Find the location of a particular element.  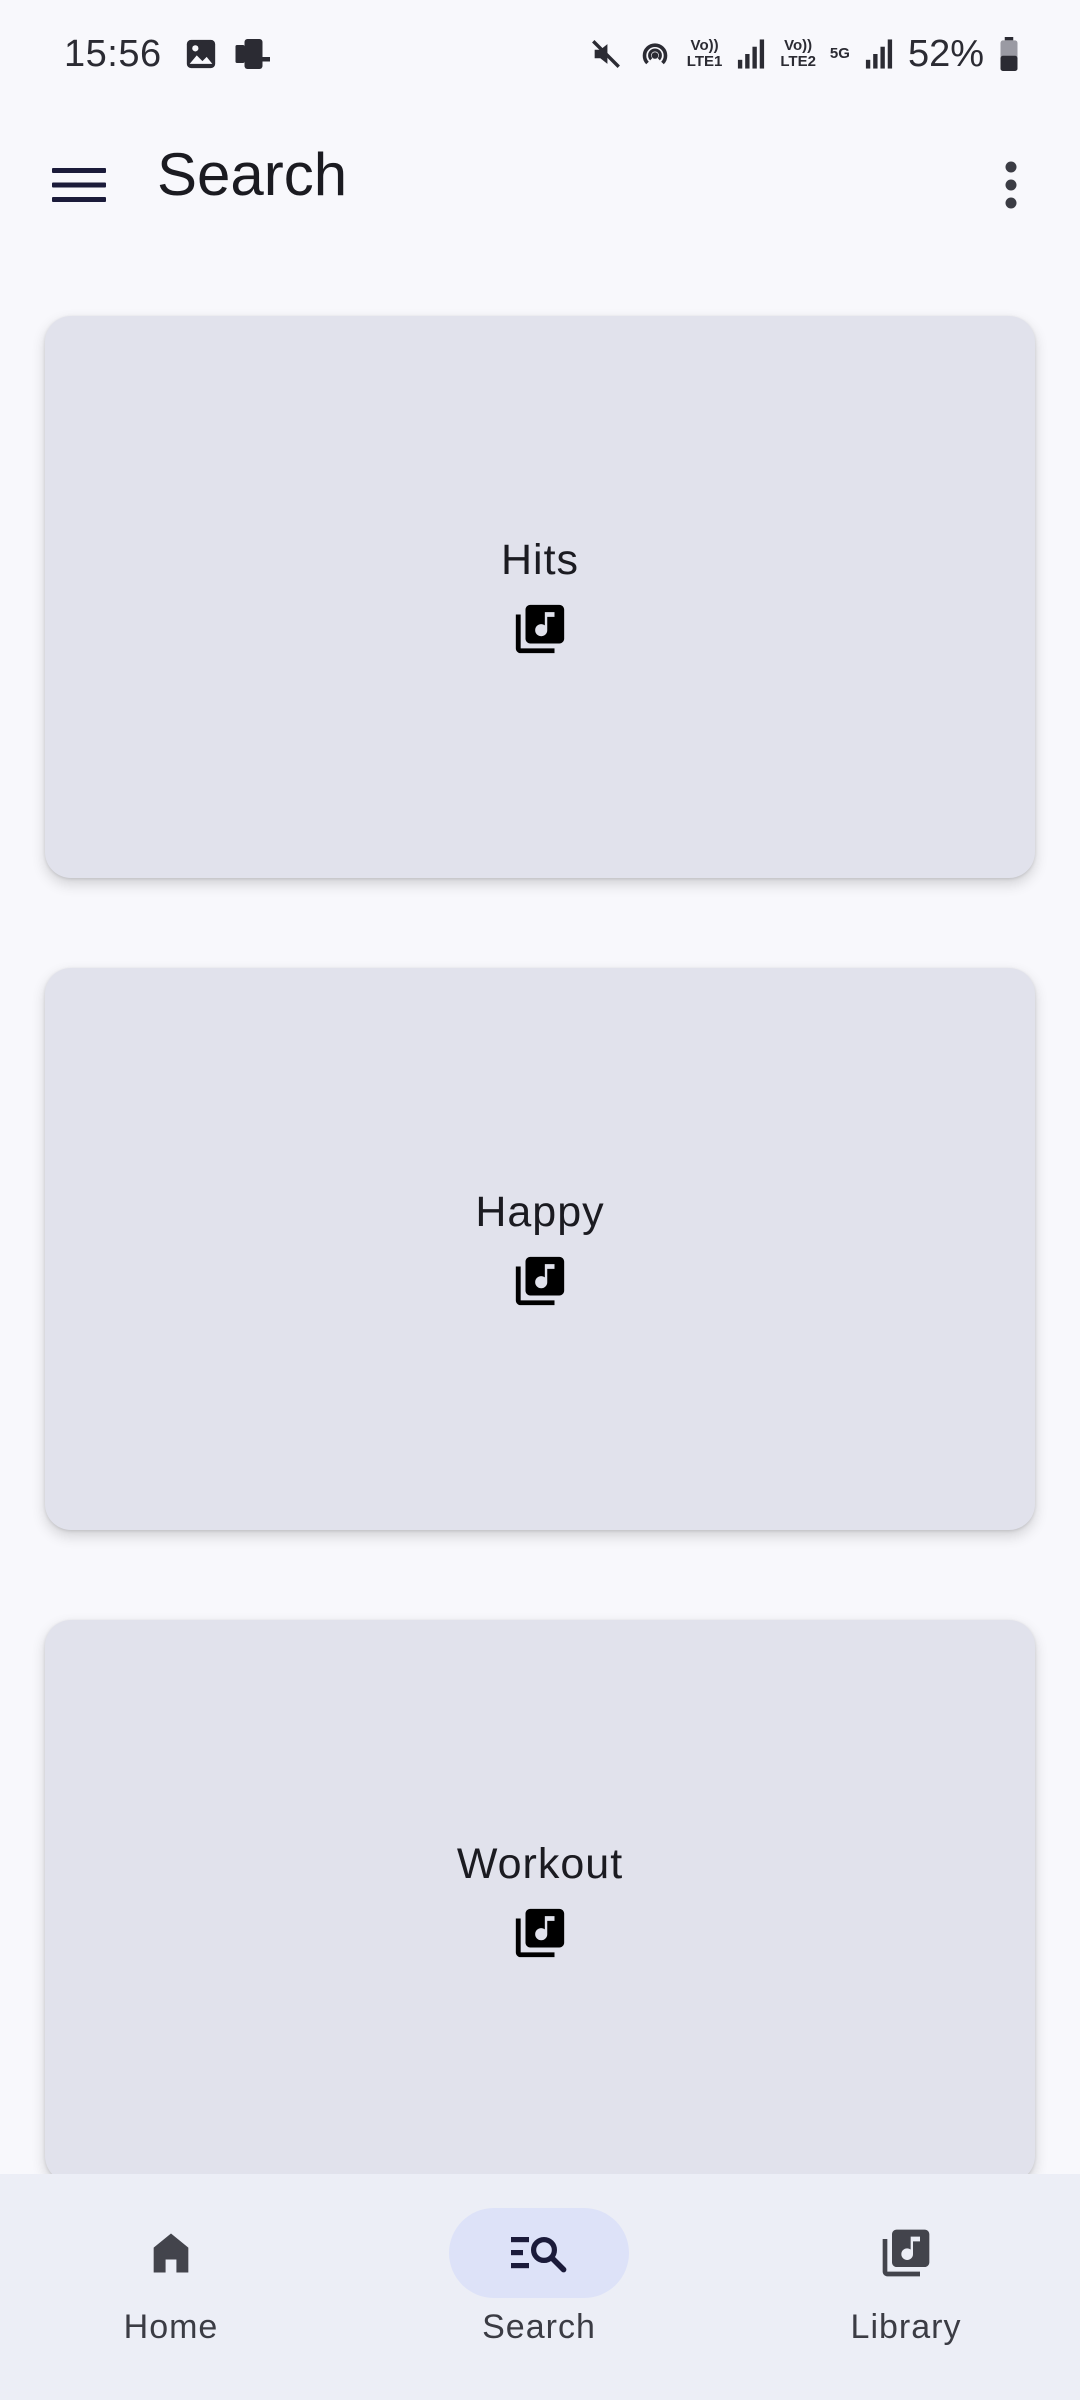

more-vert-icon is located at coordinates (1011, 185).